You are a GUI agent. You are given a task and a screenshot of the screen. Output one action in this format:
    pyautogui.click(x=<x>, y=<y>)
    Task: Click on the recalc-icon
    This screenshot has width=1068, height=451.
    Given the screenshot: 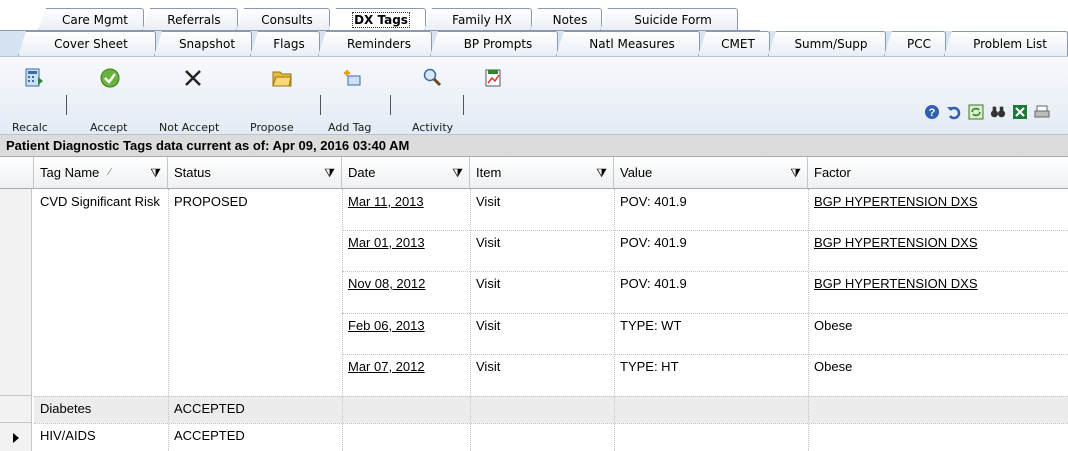 What is the action you would take?
    pyautogui.click(x=34, y=78)
    